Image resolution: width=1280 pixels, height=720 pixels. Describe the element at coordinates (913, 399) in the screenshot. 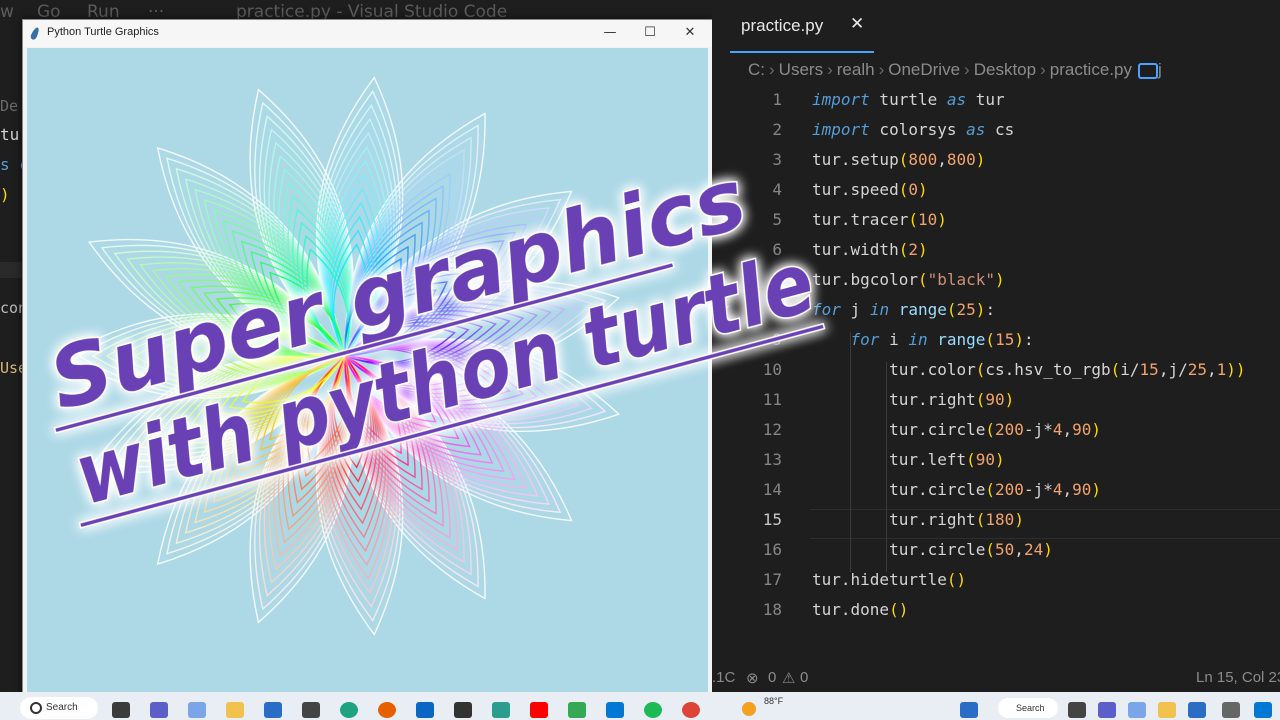

I see `code-line: tur.right(90)` at that location.